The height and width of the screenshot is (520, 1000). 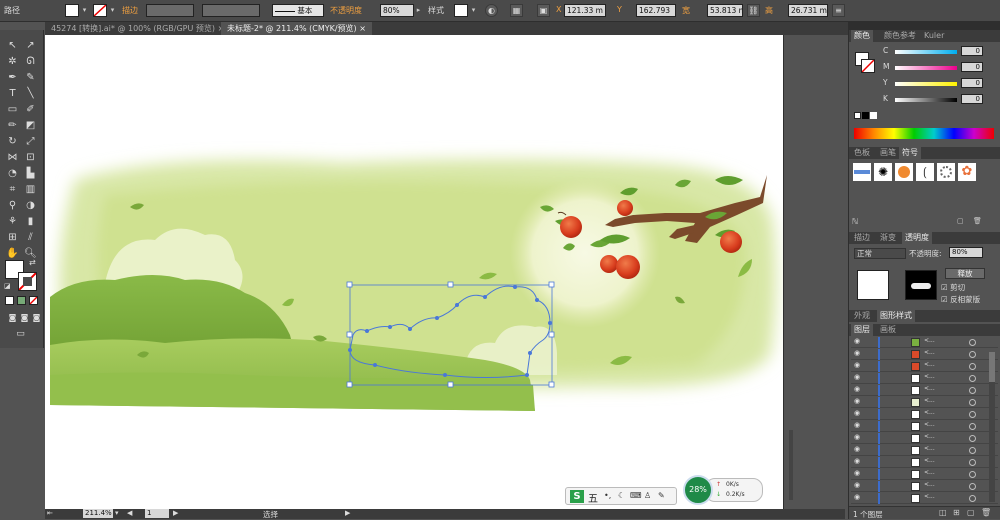 I want to click on eraser-tool-icon: ◩, so click(x=30, y=126).